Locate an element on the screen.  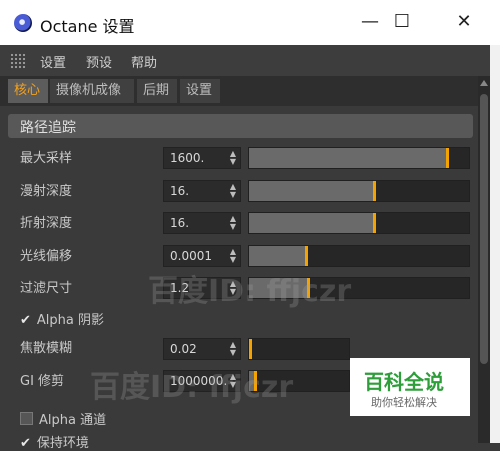
alpha-shadow-checkbox: ✔ Alpha 阴影 is located at coordinates (62, 318).